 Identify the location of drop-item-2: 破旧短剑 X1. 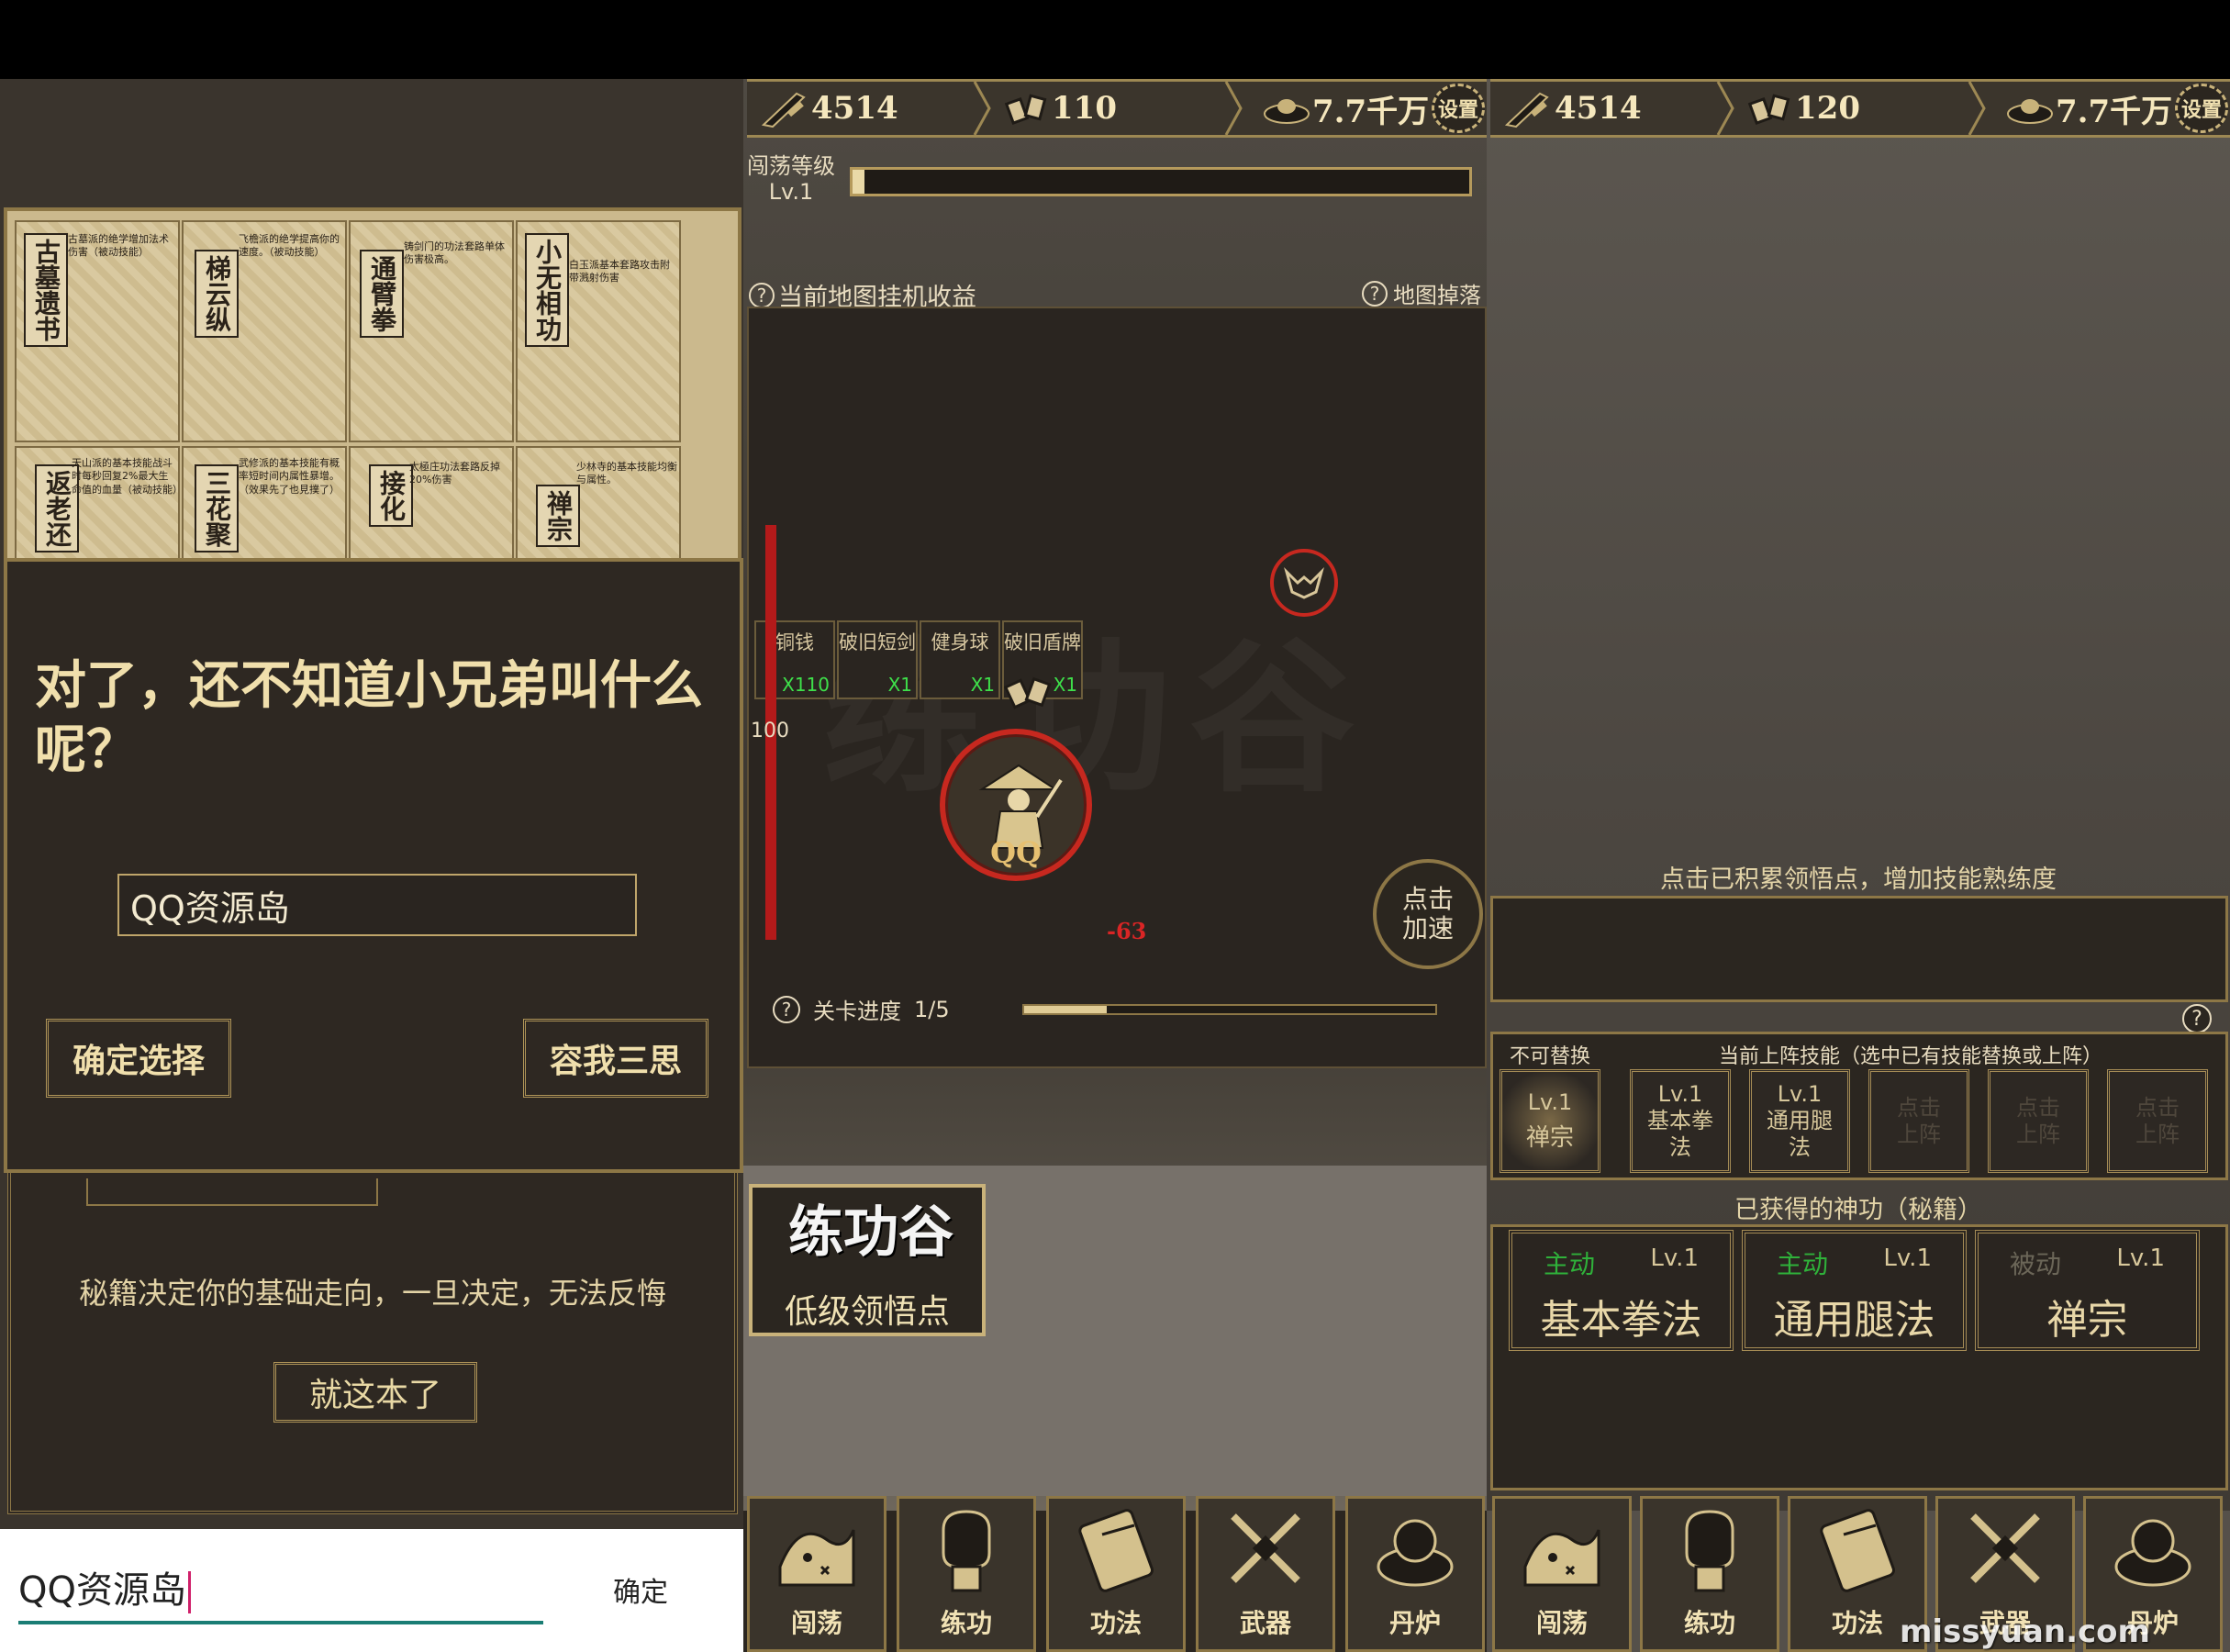
(878, 659).